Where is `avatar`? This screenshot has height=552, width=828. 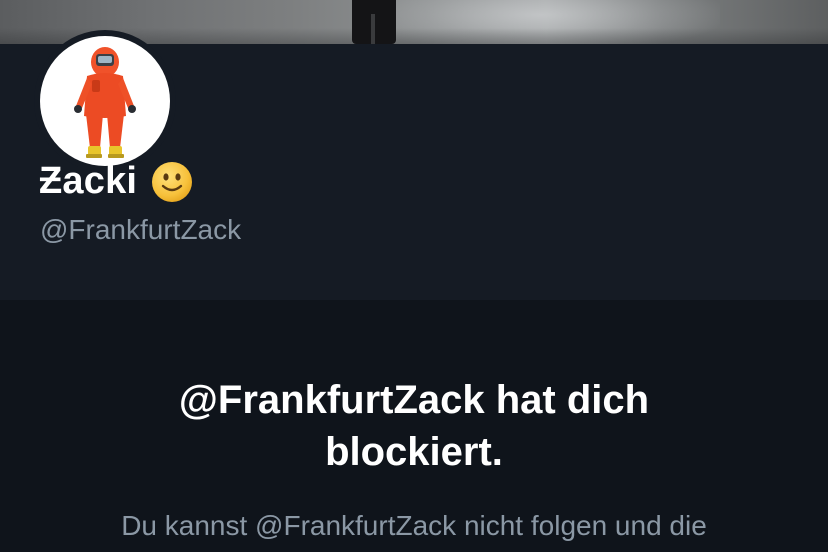
avatar is located at coordinates (105, 101).